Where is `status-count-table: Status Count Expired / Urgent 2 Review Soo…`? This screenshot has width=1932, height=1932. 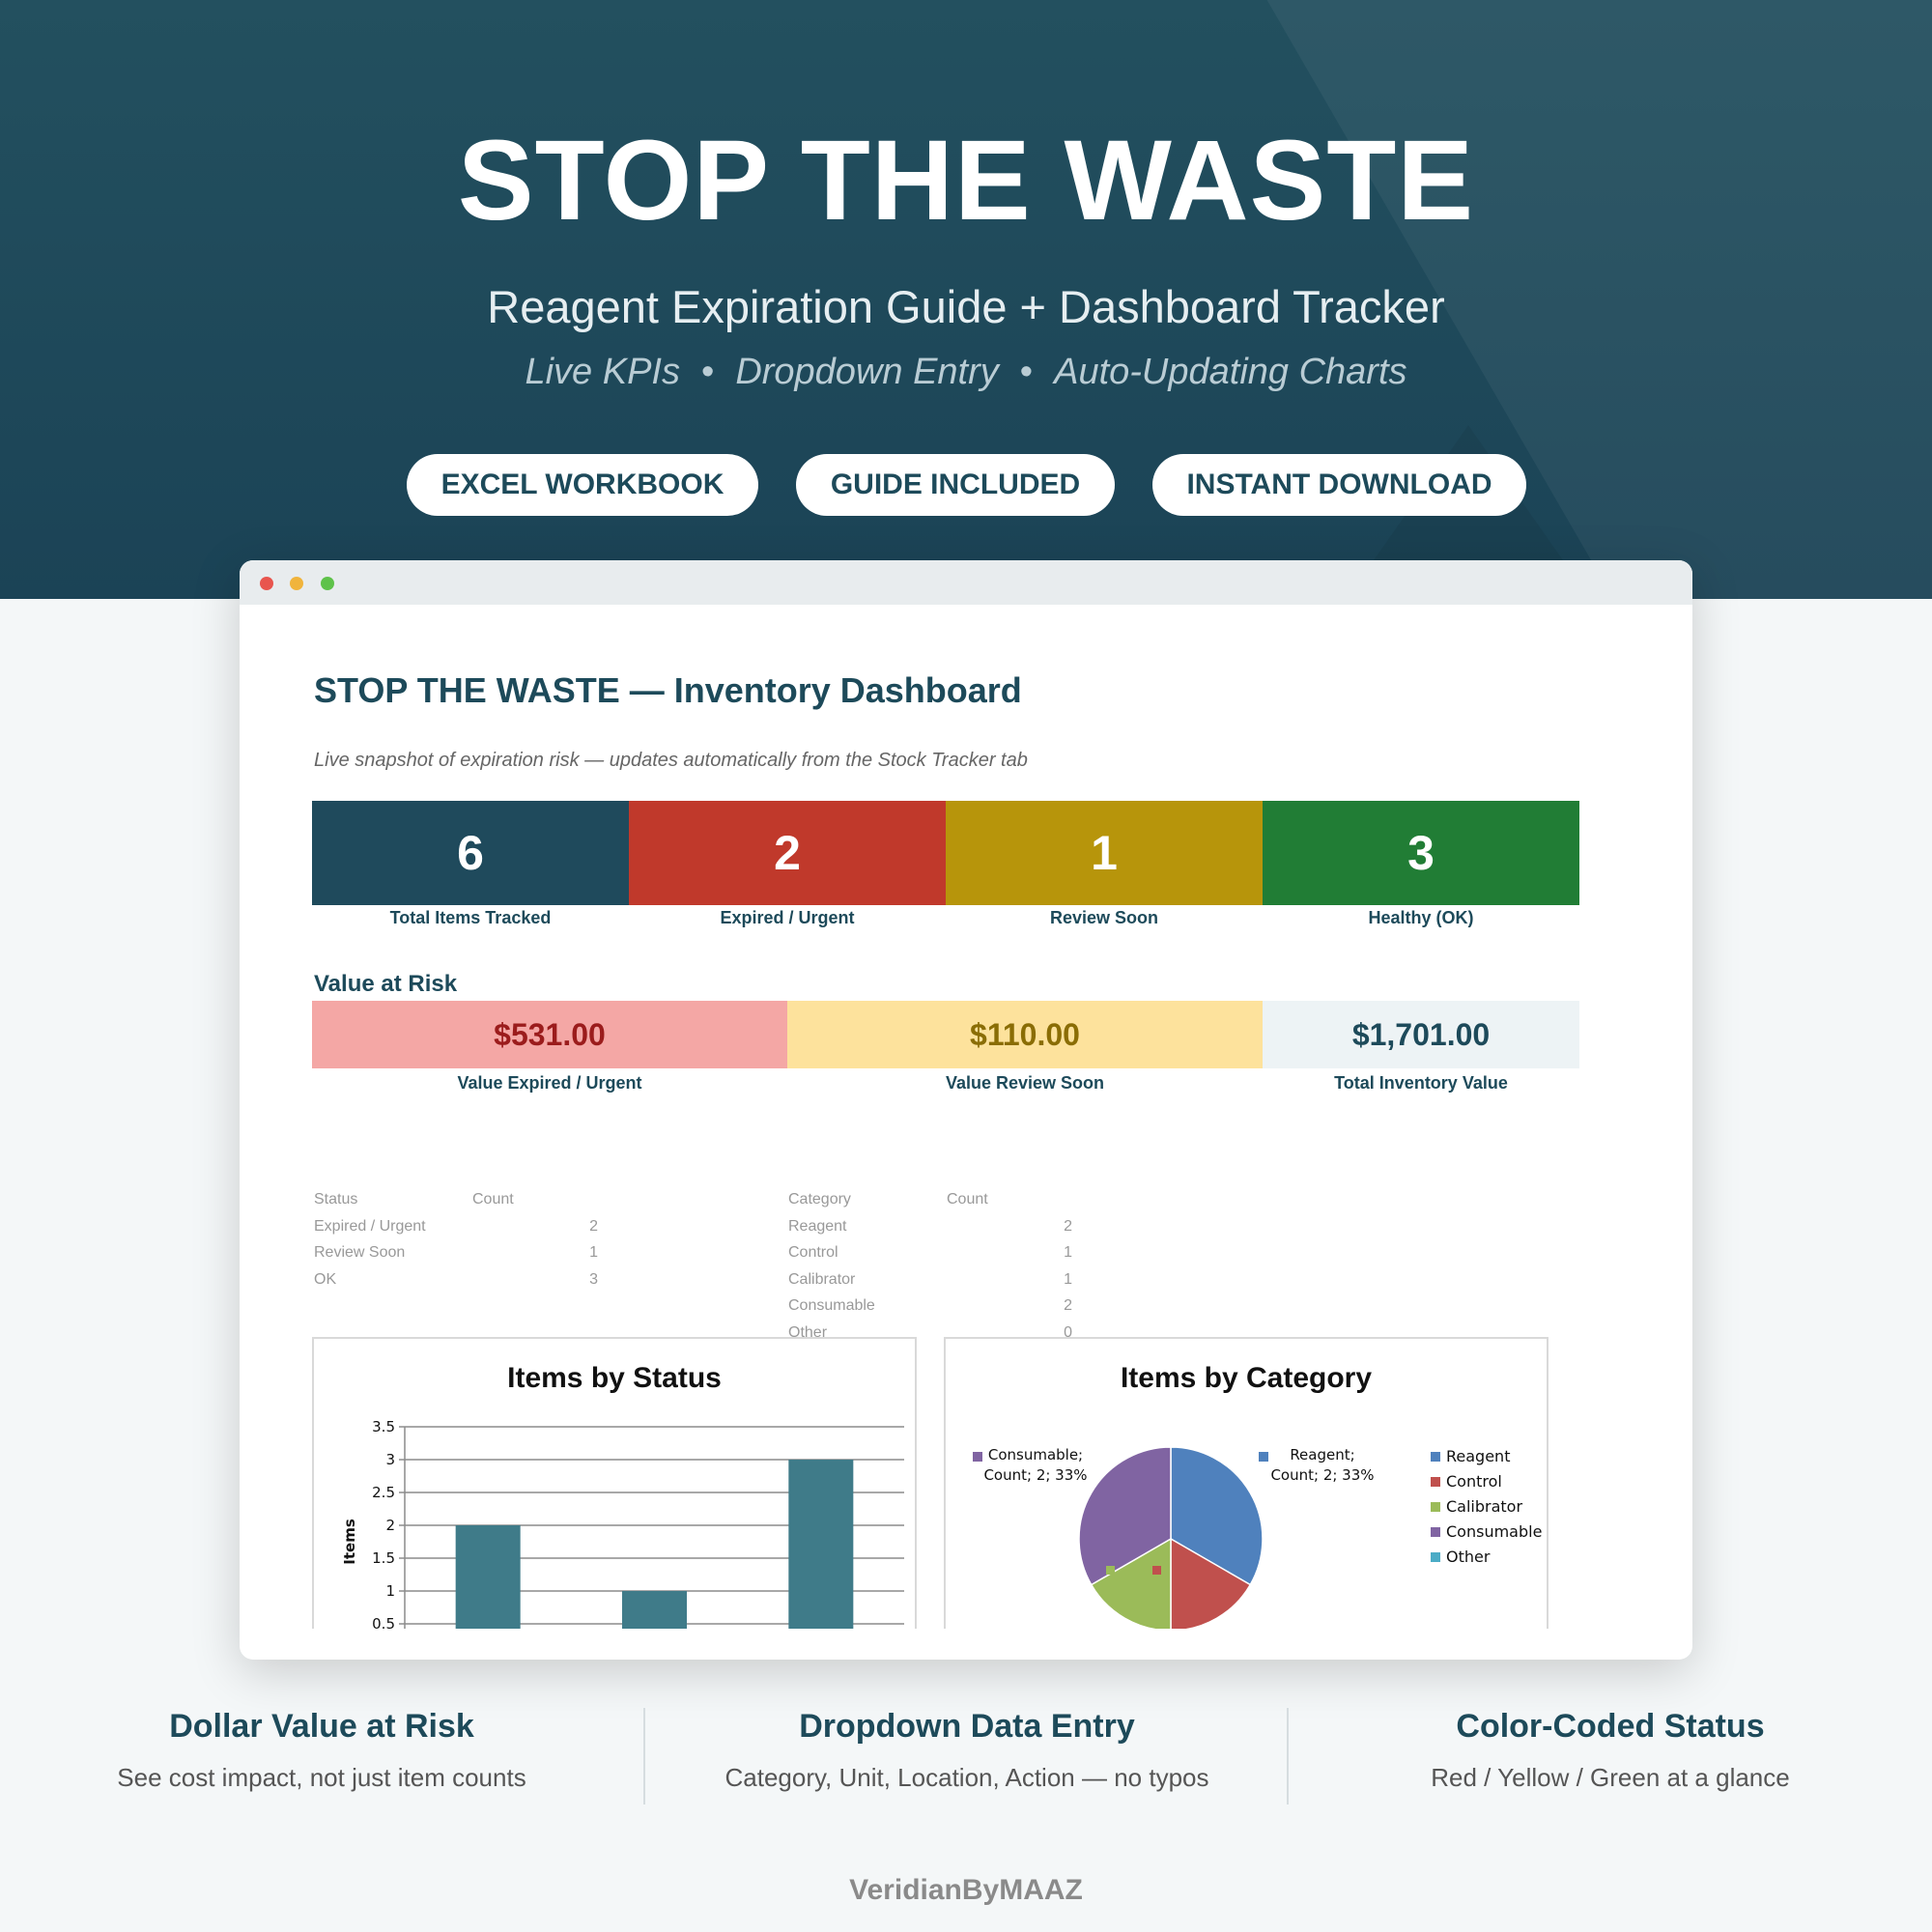 status-count-table: Status Count Expired / Urgent 2 Review Soo… is located at coordinates (478, 1239).